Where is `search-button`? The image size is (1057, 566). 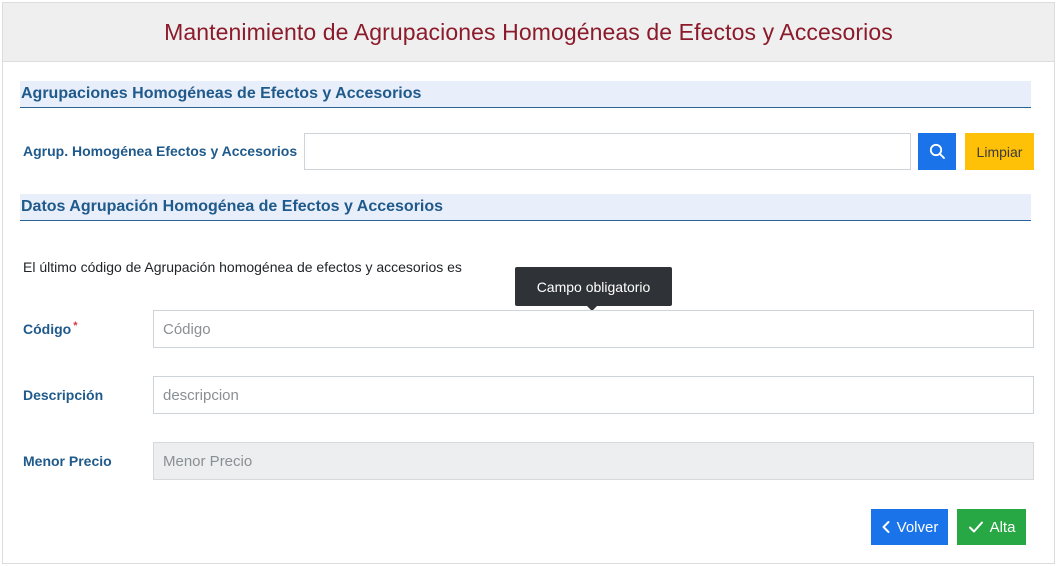
search-button is located at coordinates (937, 151).